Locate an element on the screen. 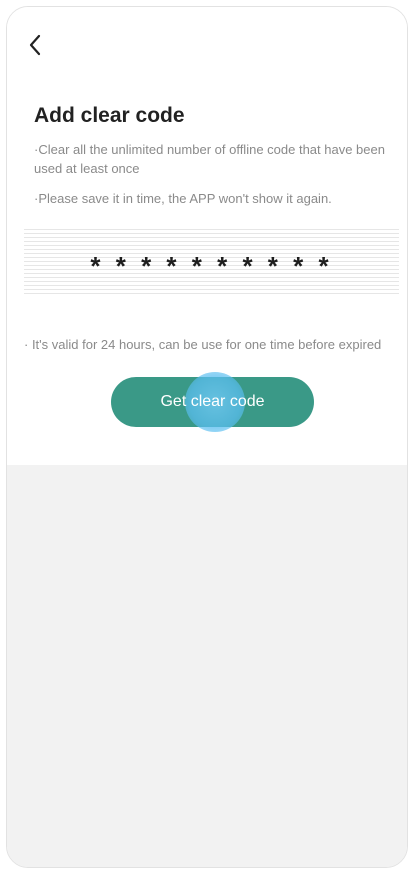 This screenshot has width=412, height=872. code-display: * * * * * * * * * * is located at coordinates (211, 262).